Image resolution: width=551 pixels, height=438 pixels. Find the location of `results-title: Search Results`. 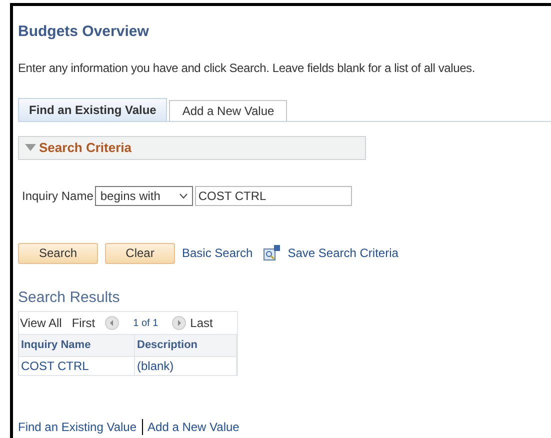

results-title: Search Results is located at coordinates (69, 298).